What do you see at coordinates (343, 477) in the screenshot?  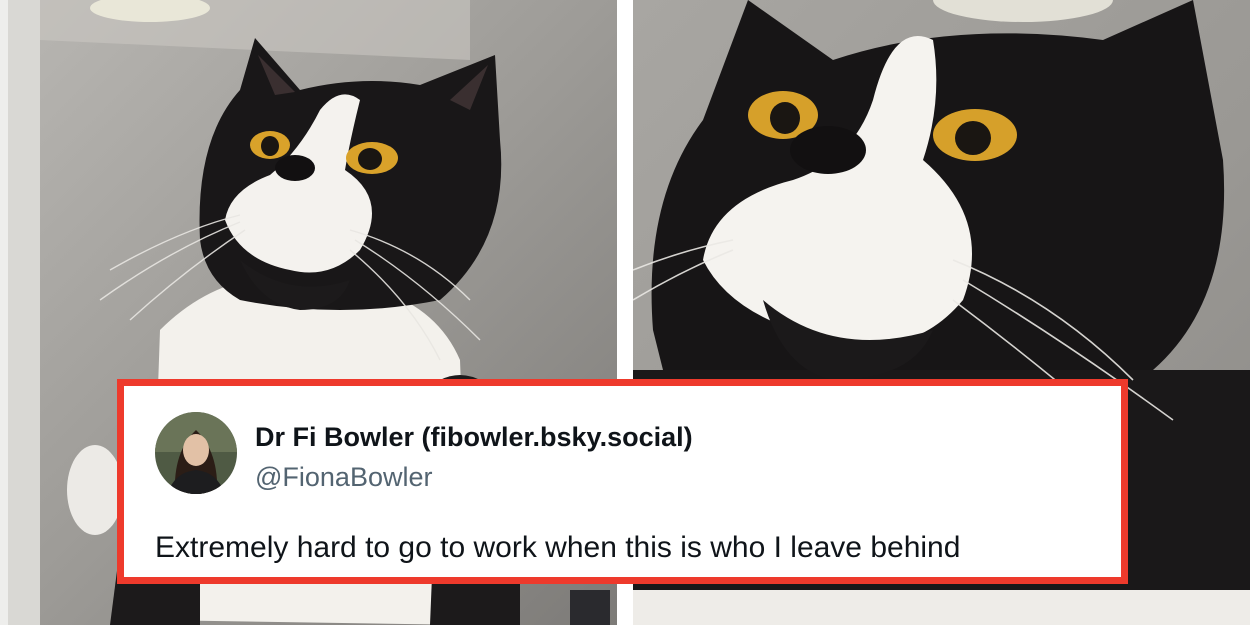 I see `user-handle: @FionaBowler` at bounding box center [343, 477].